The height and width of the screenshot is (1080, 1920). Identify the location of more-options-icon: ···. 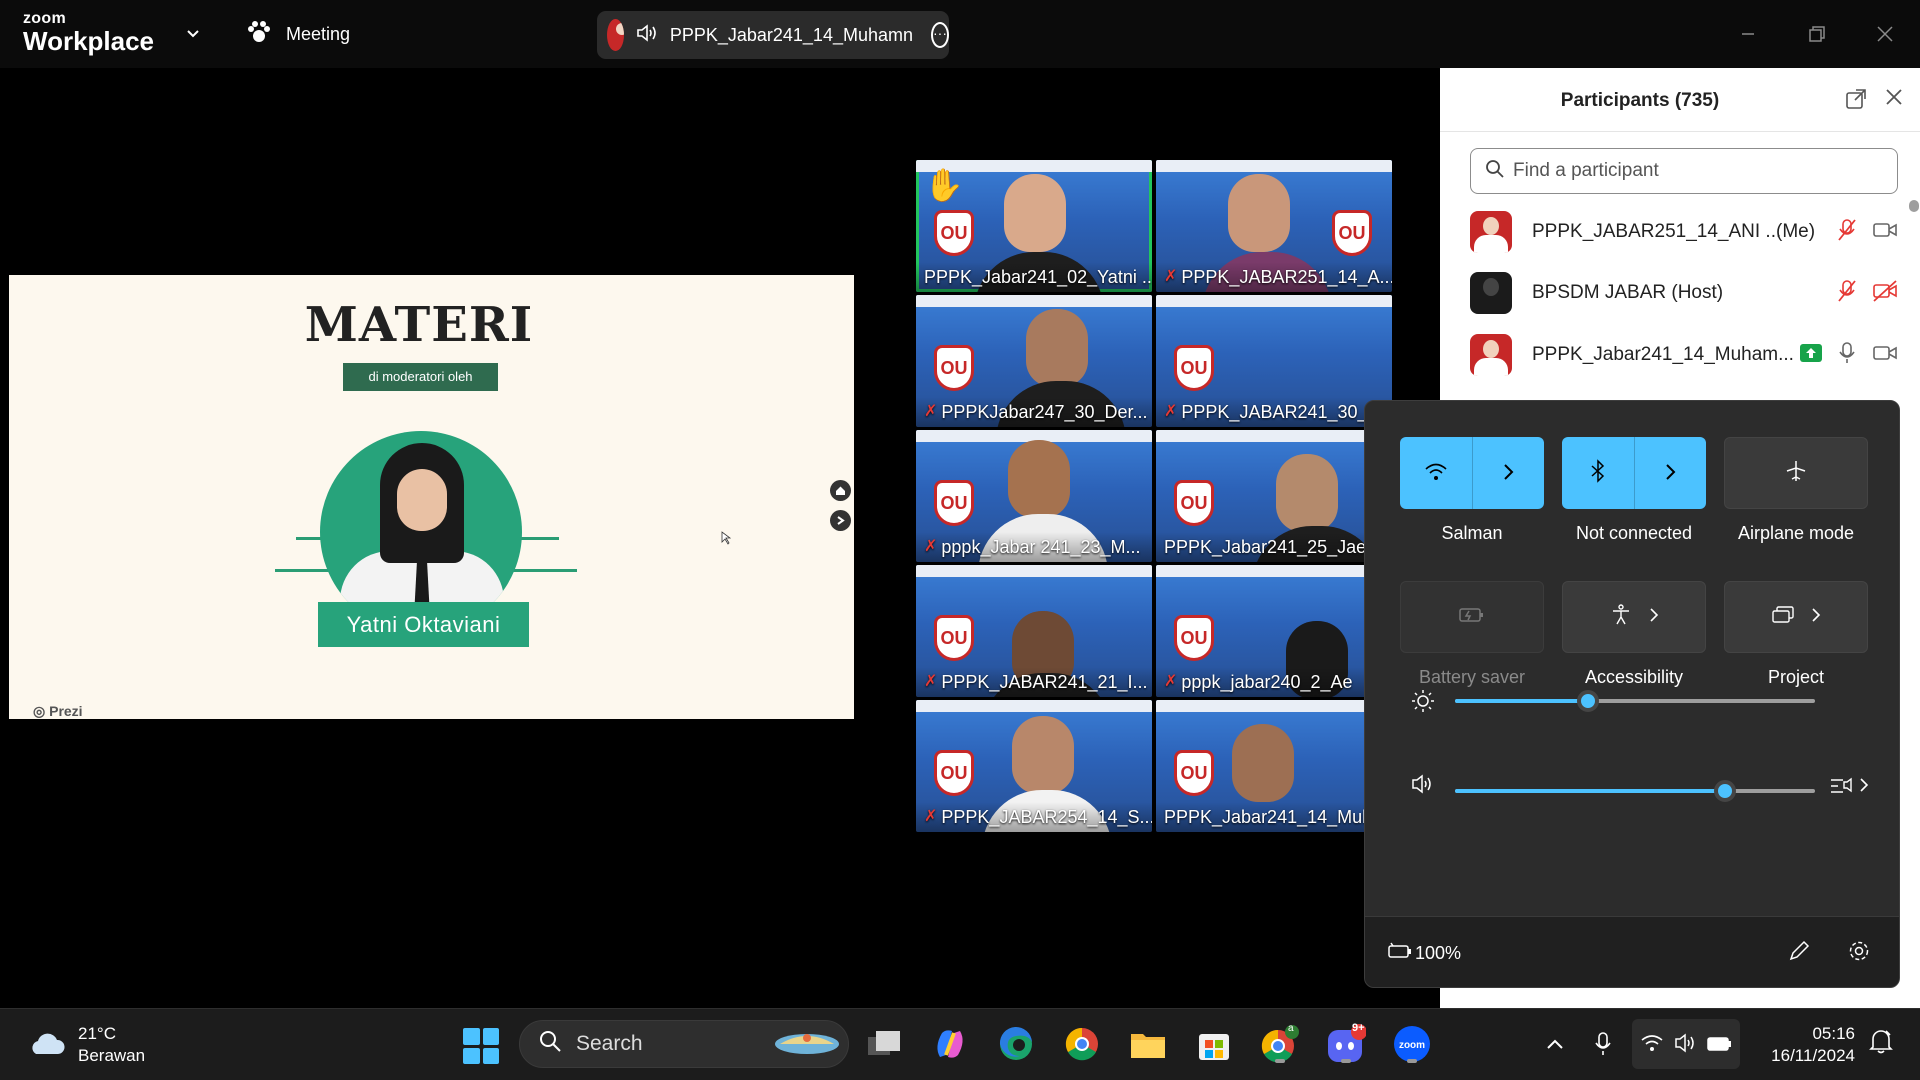
(940, 35).